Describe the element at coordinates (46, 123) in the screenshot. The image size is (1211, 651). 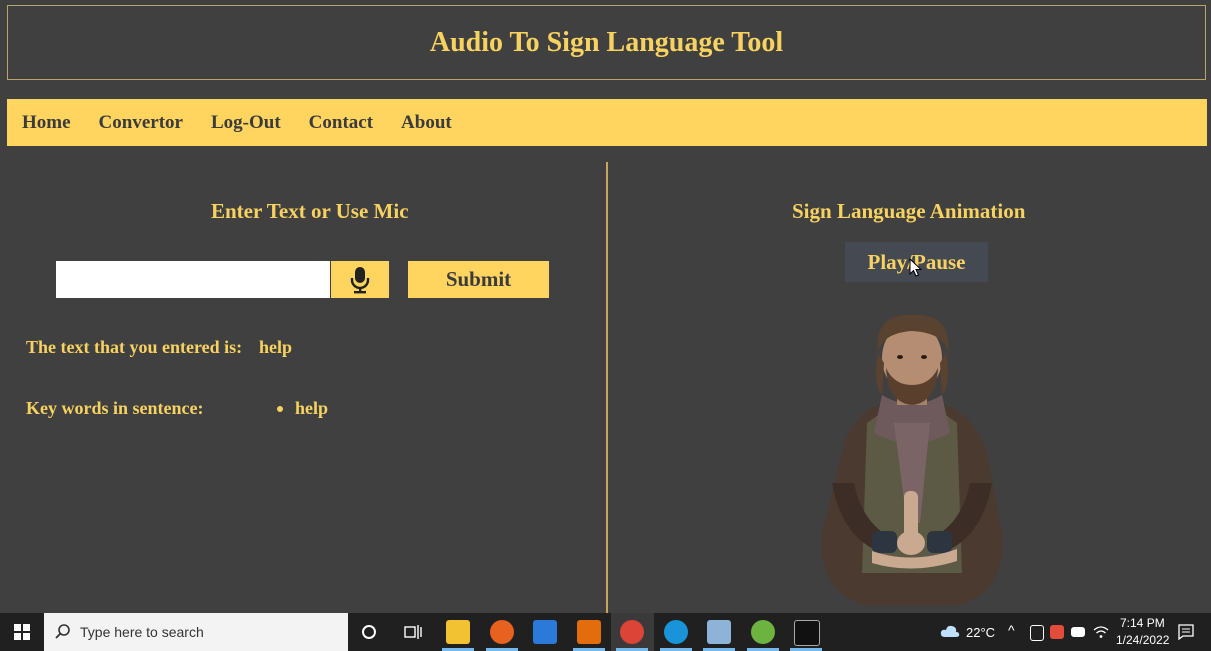
I see `nav-home: Home` at that location.